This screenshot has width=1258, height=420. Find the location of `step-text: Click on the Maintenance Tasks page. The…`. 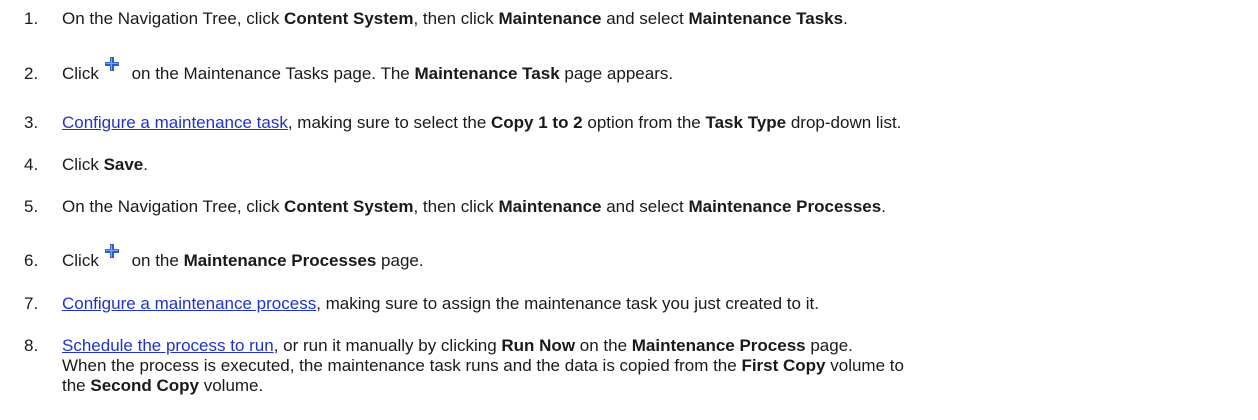

step-text: Click on the Maintenance Tasks page. The… is located at coordinates (657, 70).